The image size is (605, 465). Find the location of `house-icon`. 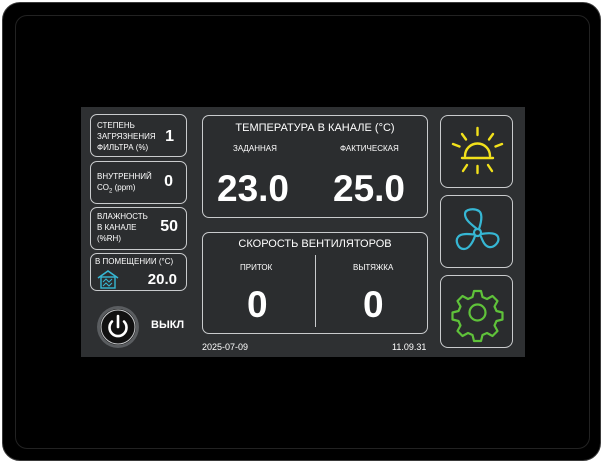

house-icon is located at coordinates (108, 279).